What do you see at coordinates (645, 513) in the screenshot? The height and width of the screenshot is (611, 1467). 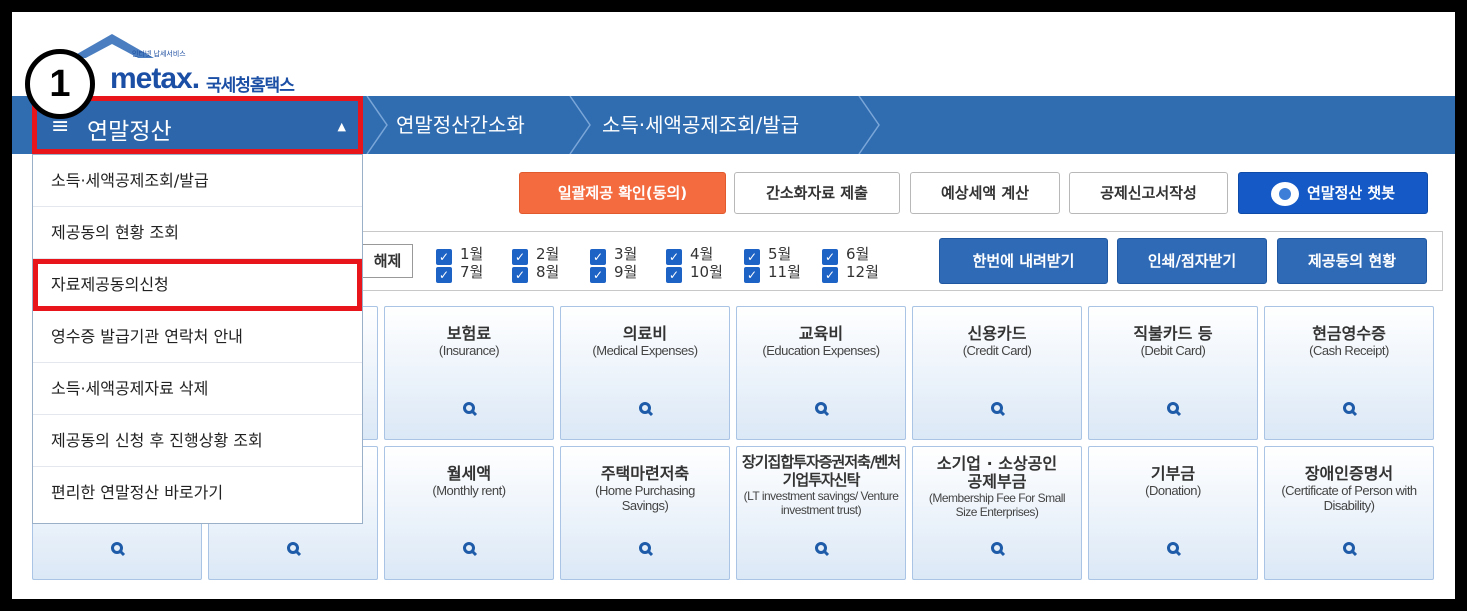 I see `tile-home-savings: 주택마련저축 (Home Purchasing Savings)` at bounding box center [645, 513].